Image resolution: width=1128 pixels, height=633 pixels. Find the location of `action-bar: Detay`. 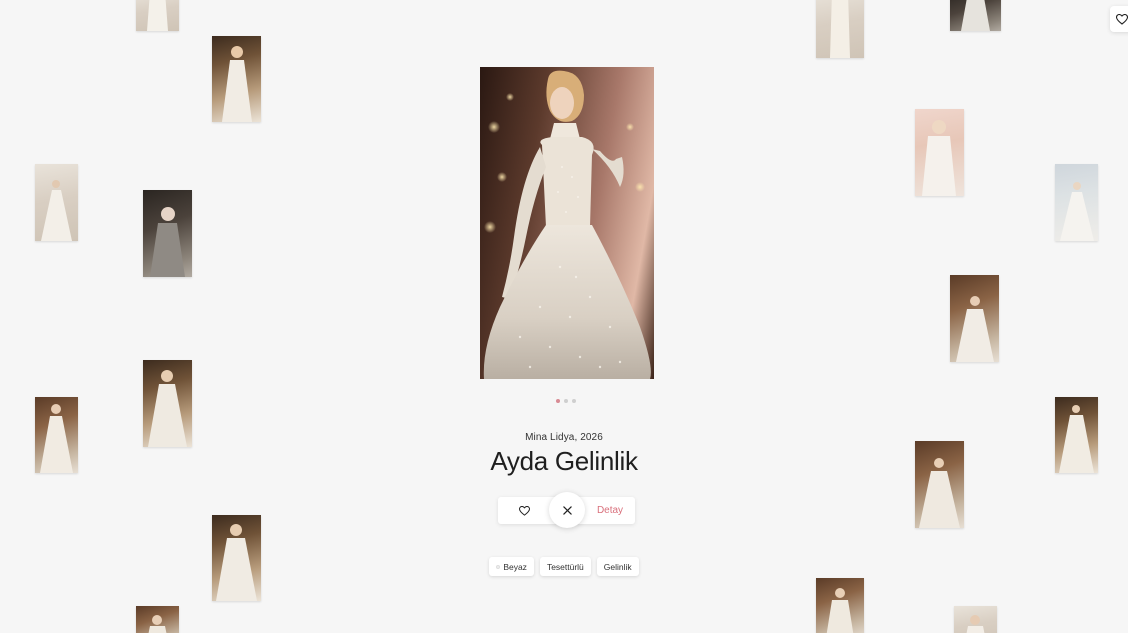

action-bar: Detay is located at coordinates (566, 510).